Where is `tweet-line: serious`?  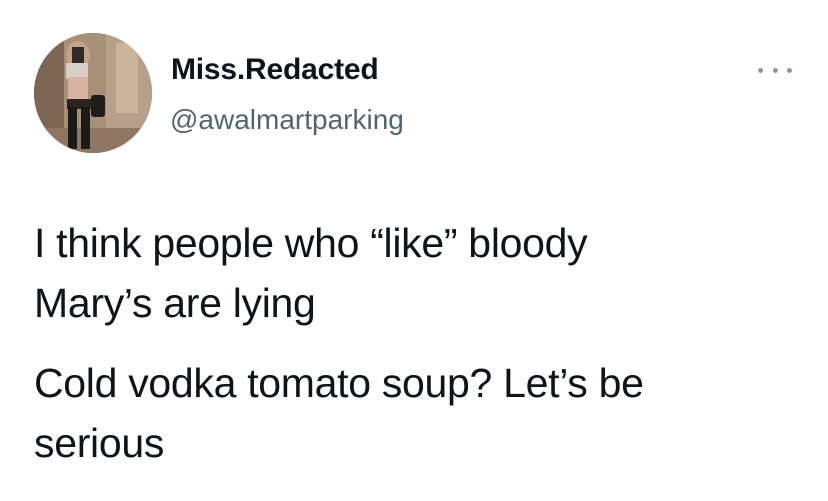 tweet-line: serious is located at coordinates (99, 443).